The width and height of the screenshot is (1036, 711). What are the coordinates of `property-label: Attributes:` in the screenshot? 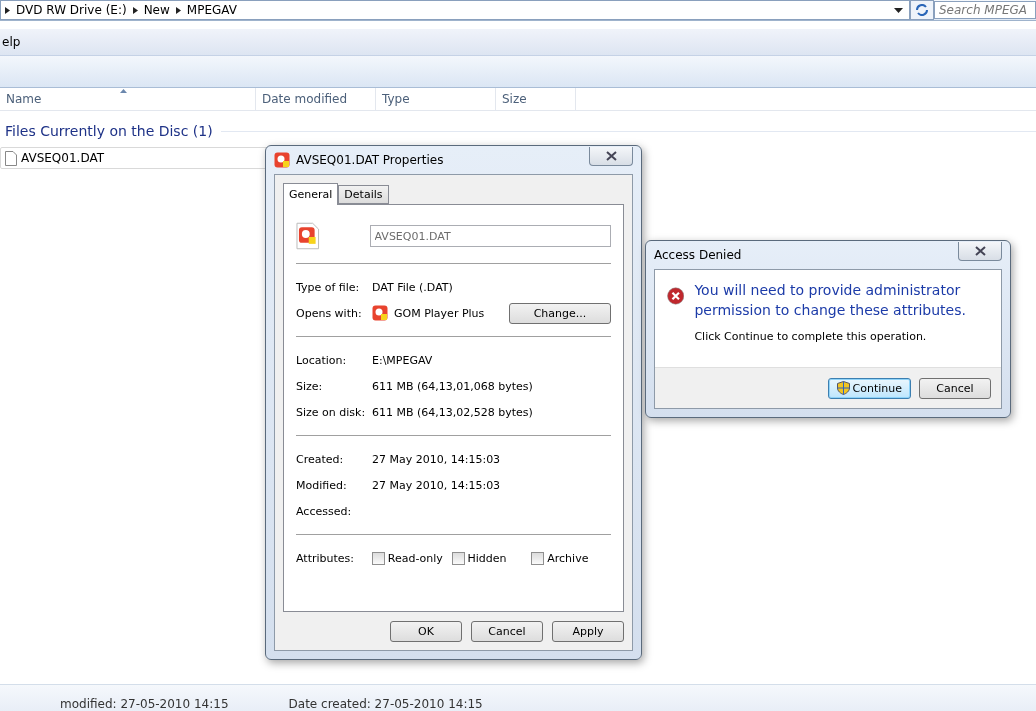 It's located at (325, 558).